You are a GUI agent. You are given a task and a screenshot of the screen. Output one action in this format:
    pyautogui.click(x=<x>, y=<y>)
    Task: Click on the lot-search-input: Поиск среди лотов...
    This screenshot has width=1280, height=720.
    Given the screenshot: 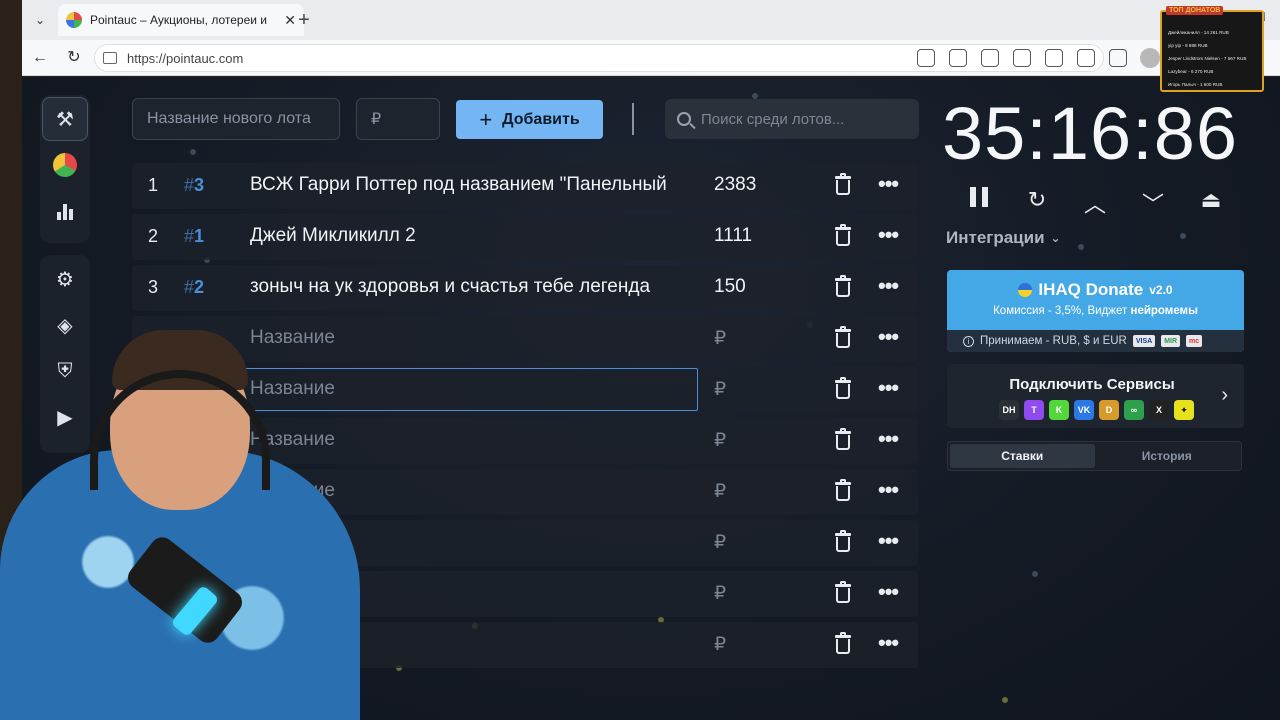 What is the action you would take?
    pyautogui.click(x=792, y=119)
    